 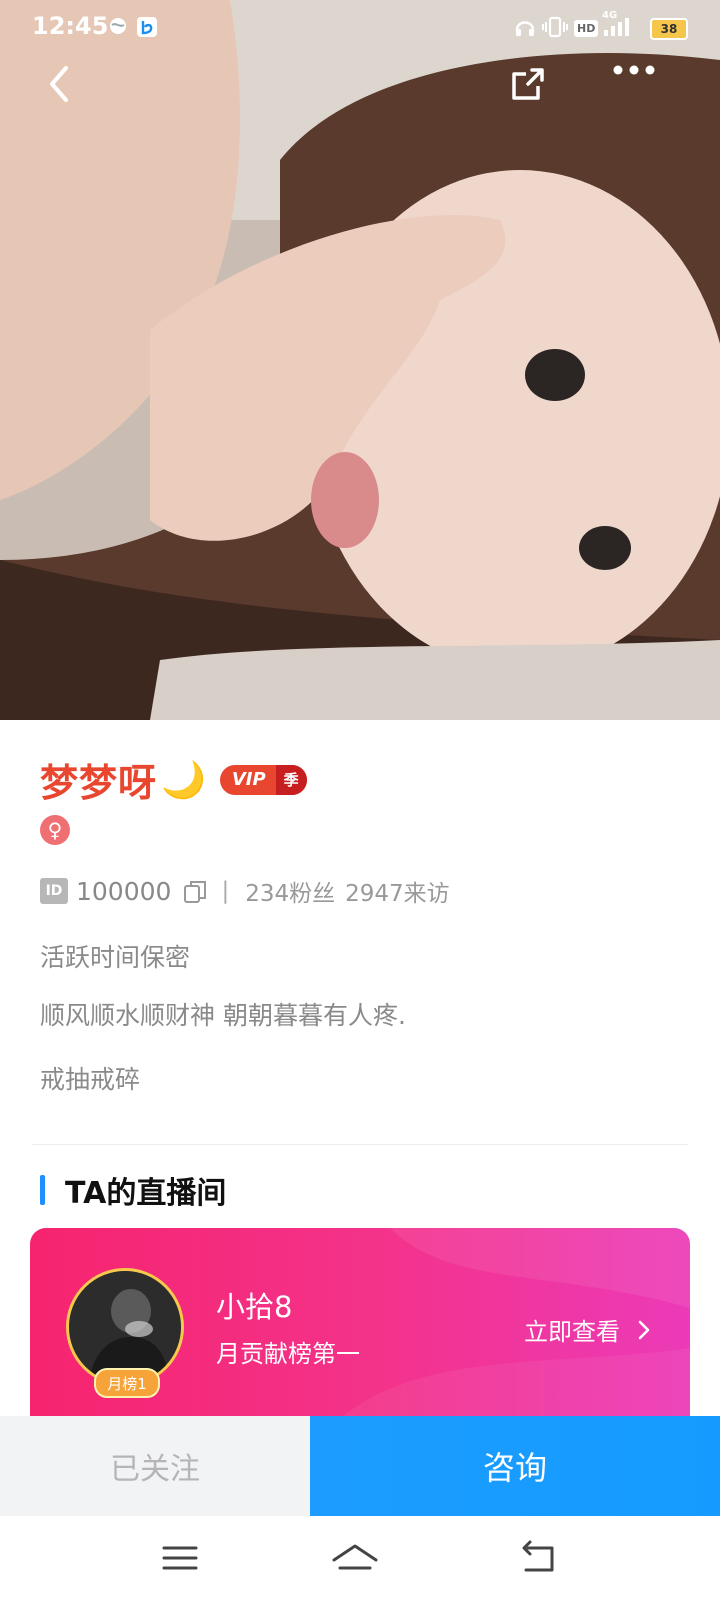 What do you see at coordinates (125, 1327) in the screenshot?
I see `host-avatar-image` at bounding box center [125, 1327].